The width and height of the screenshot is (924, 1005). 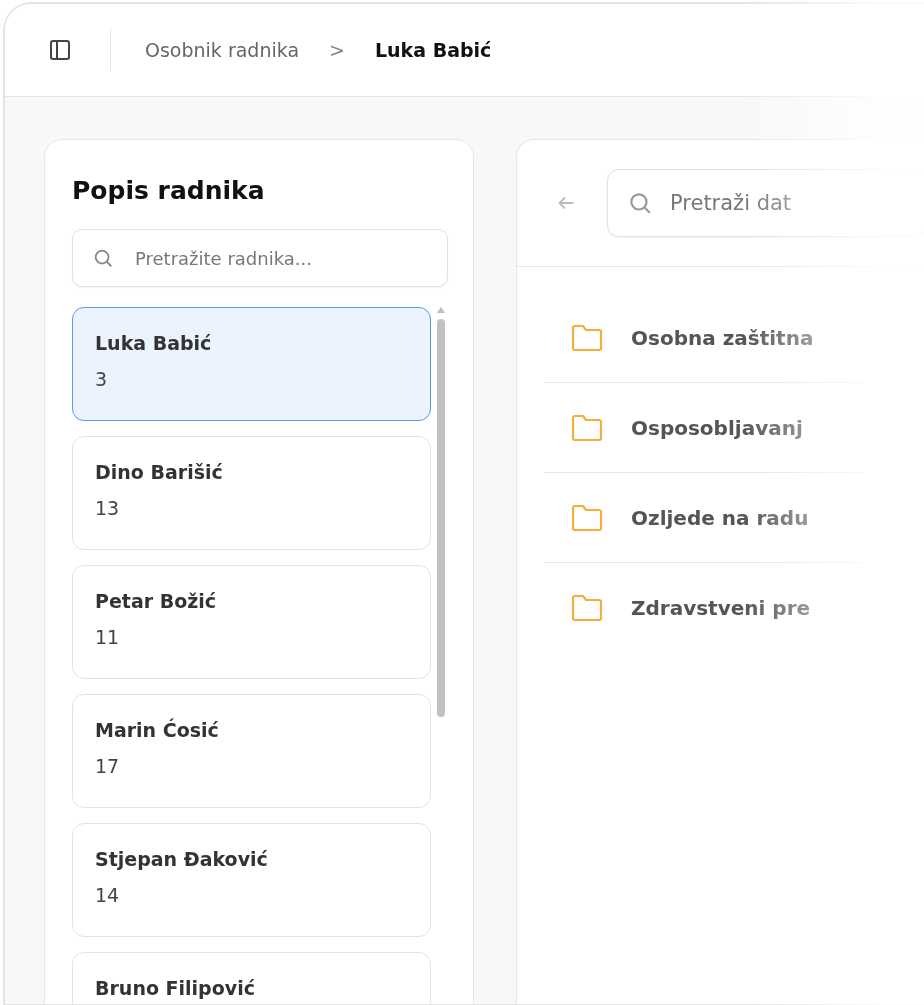 I want to click on employee-item: Stjepan Đaković 14, so click(x=251, y=880).